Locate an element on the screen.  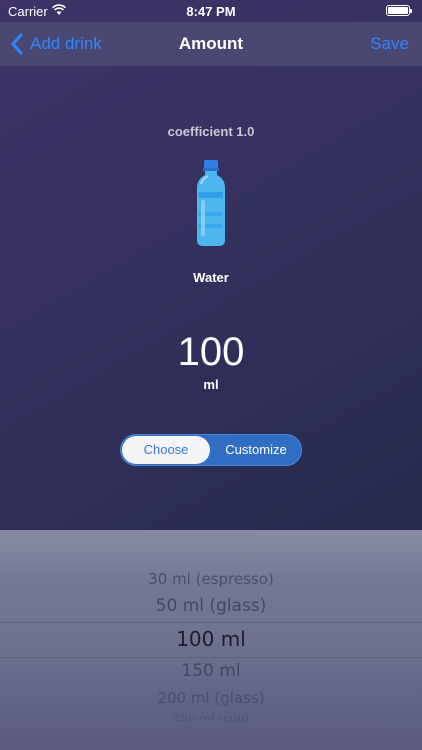
picker-item: 200 ml (glass) is located at coordinates (211, 698).